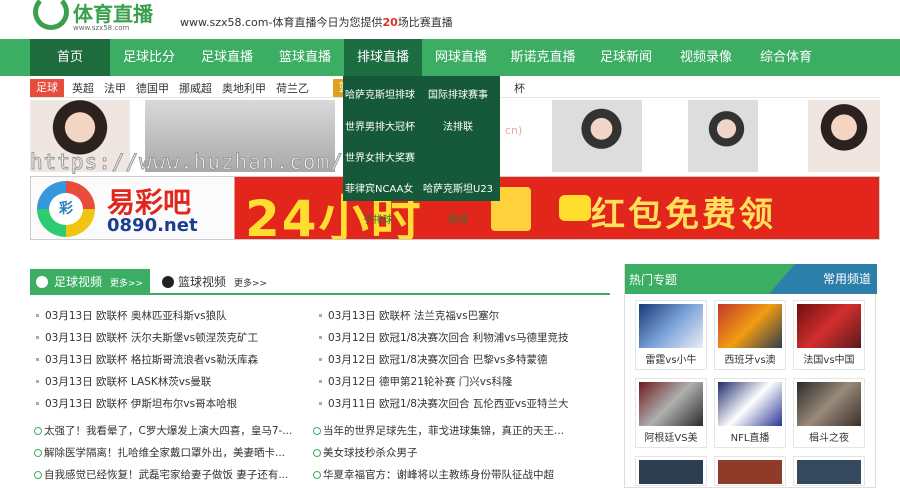 The width and height of the screenshot is (900, 488). Describe the element at coordinates (458, 187) in the screenshot. I see `dropdown-item: 哈萨克斯坦U23` at that location.